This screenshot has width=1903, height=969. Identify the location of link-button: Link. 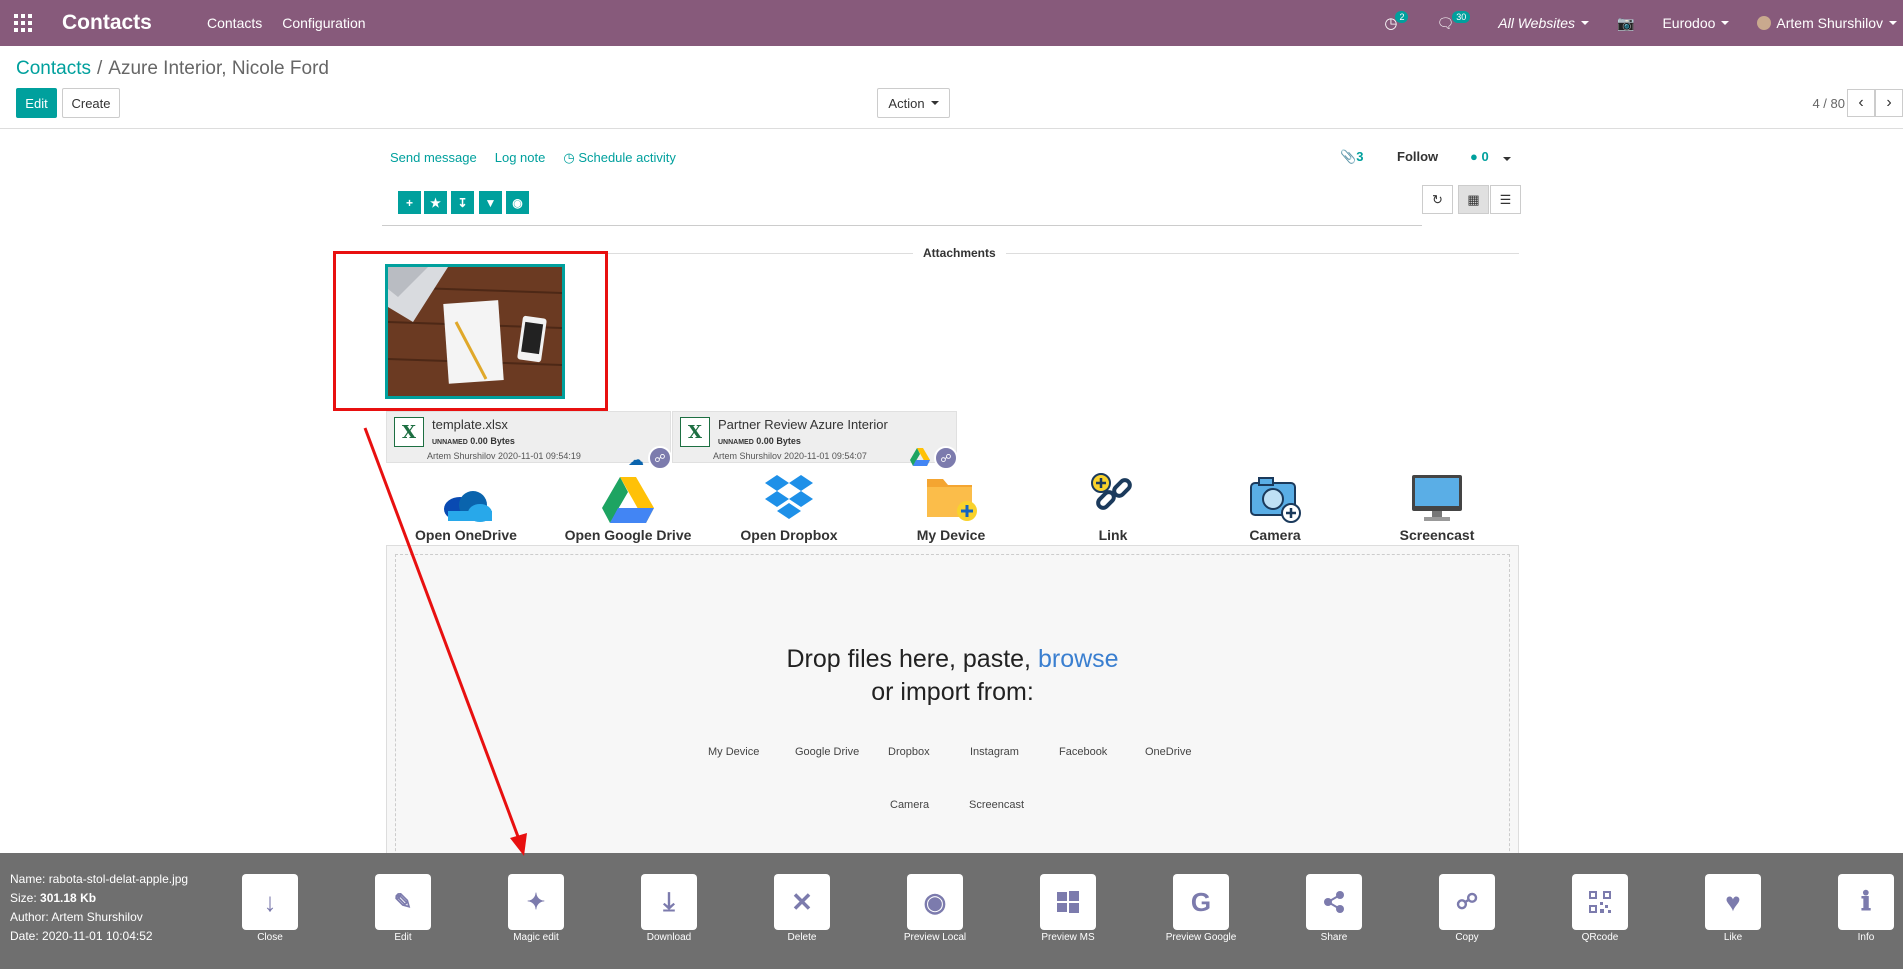
(1113, 505).